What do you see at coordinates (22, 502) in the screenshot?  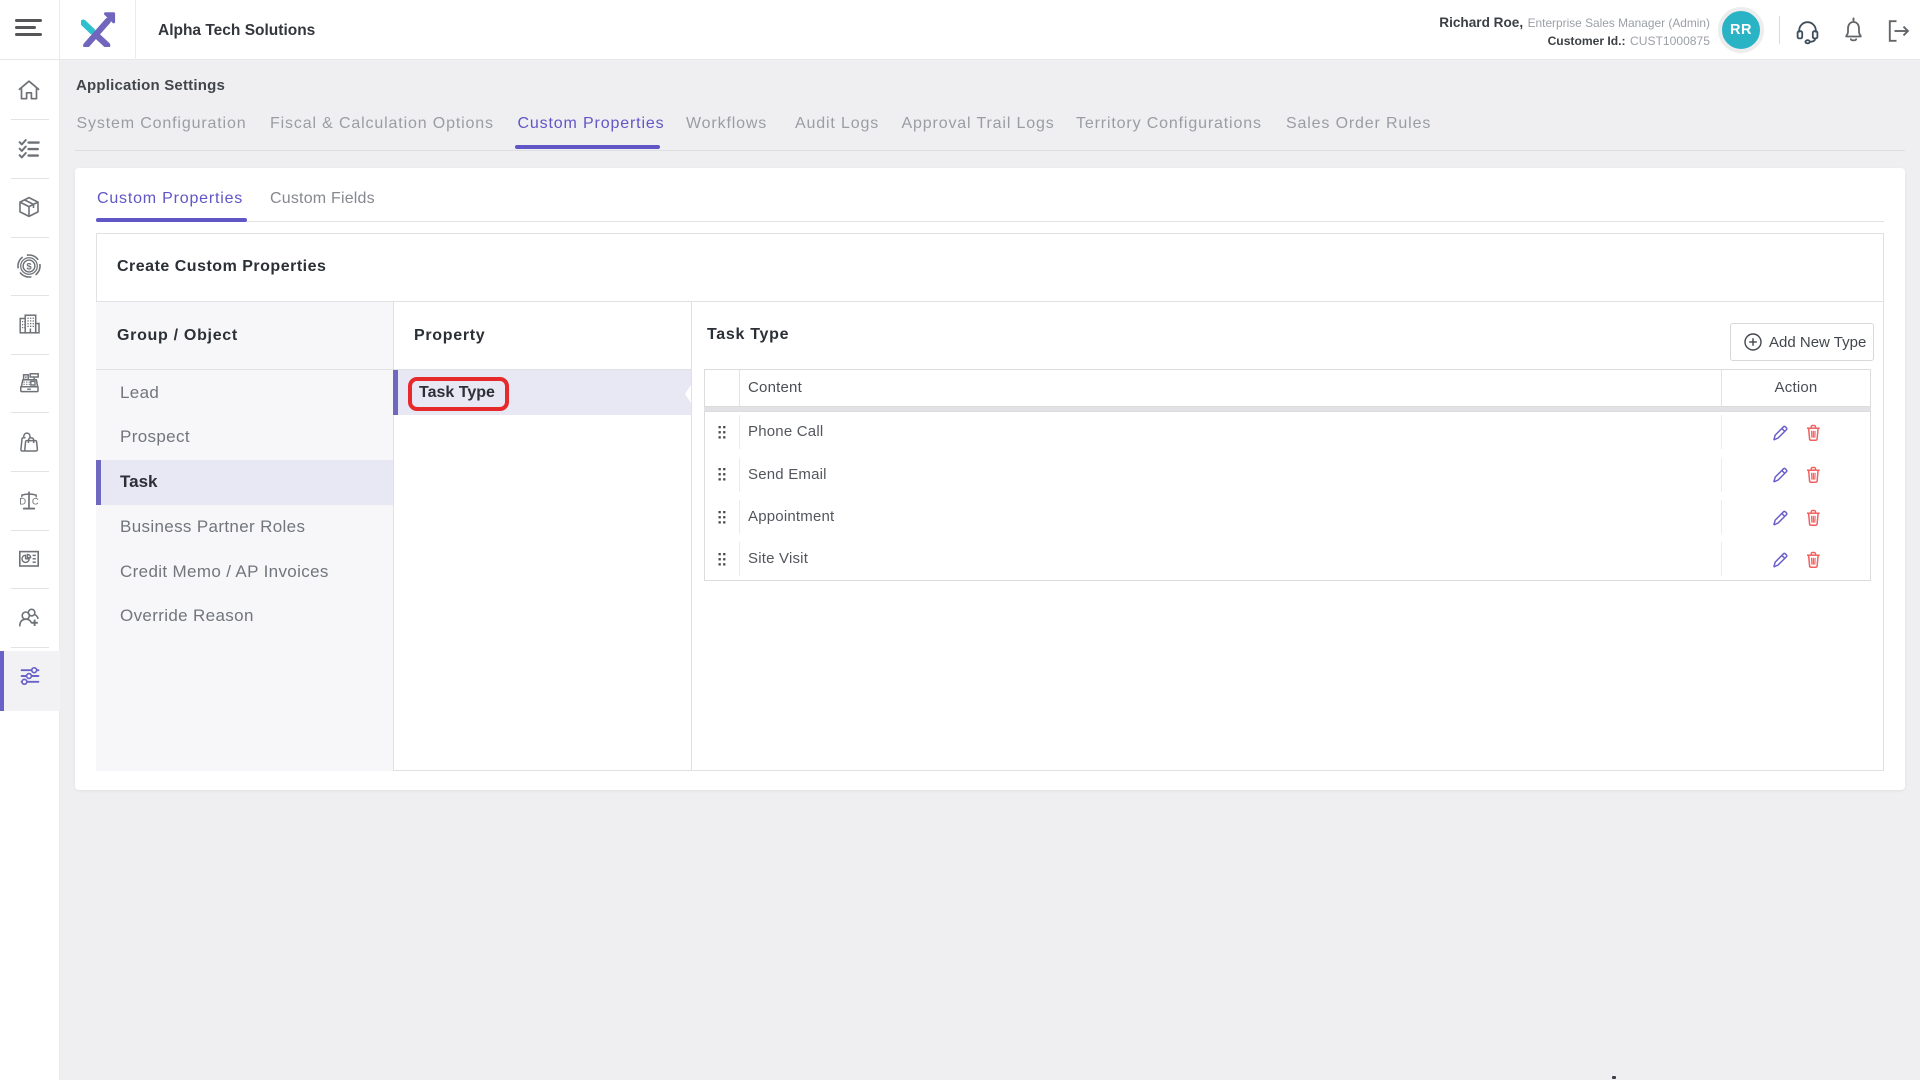 I see `svg-text: D` at bounding box center [22, 502].